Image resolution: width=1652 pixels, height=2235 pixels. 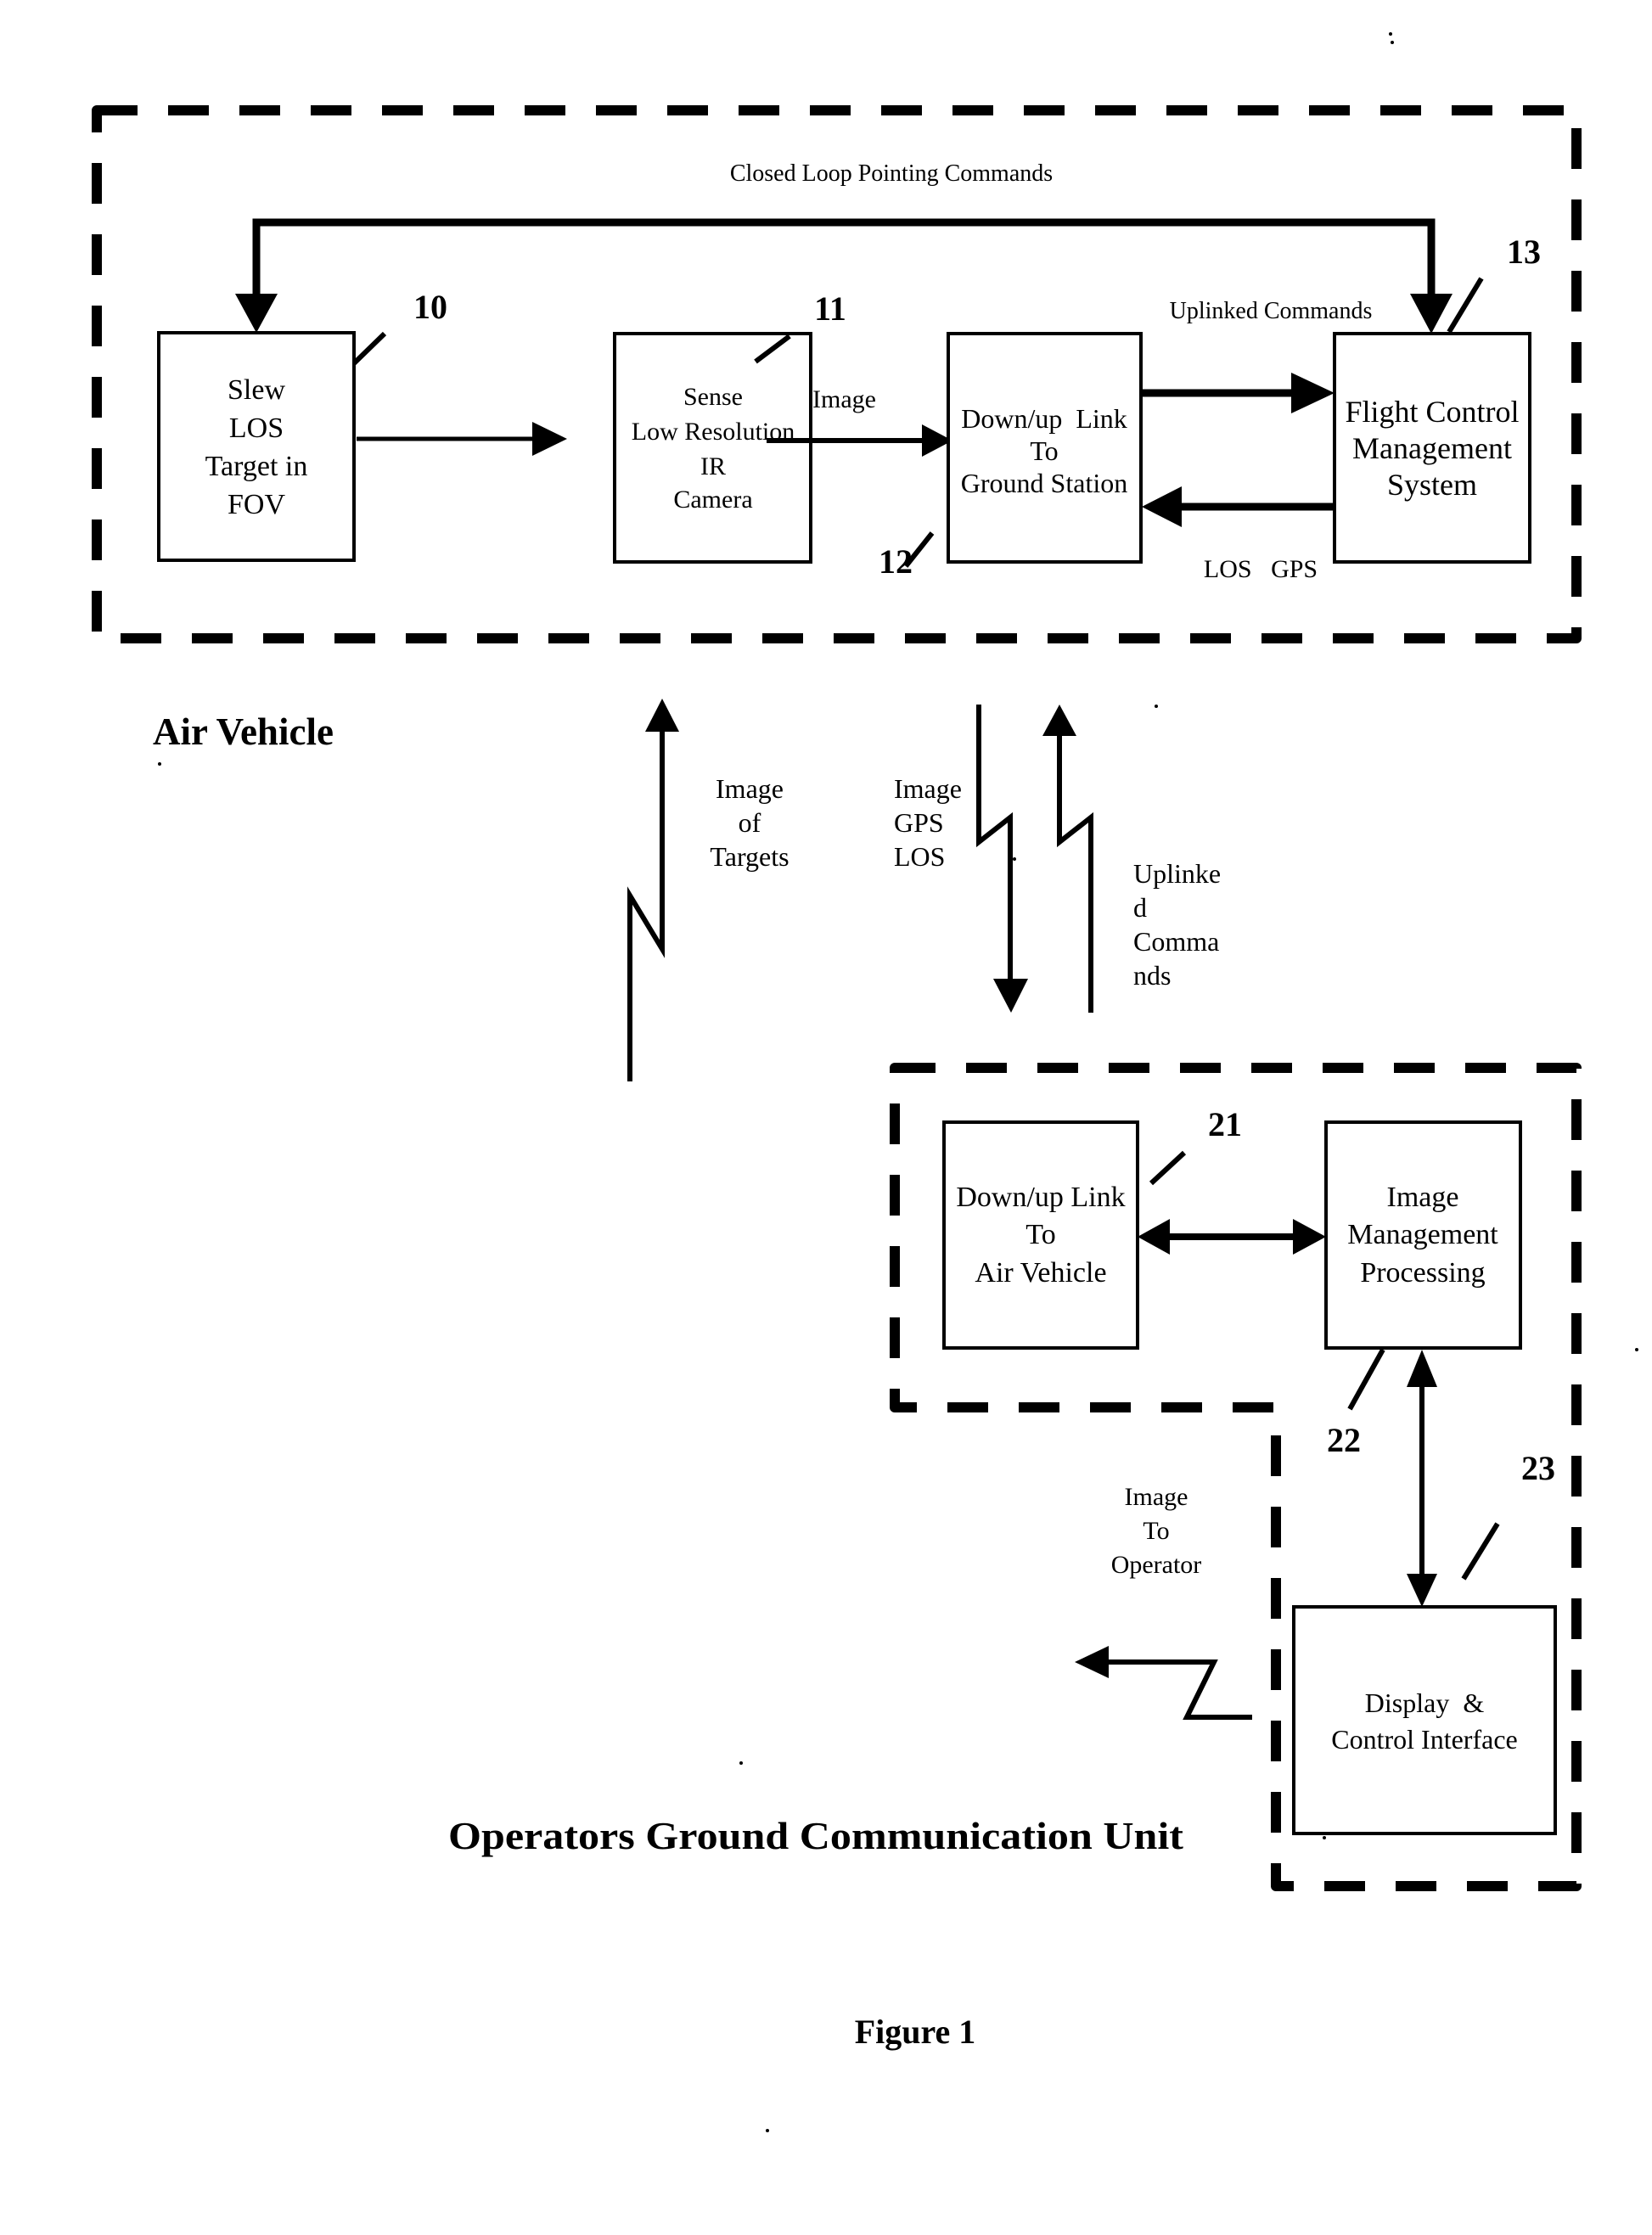 I want to click on los-gps-label: LOS GPS, so click(x=1261, y=569).